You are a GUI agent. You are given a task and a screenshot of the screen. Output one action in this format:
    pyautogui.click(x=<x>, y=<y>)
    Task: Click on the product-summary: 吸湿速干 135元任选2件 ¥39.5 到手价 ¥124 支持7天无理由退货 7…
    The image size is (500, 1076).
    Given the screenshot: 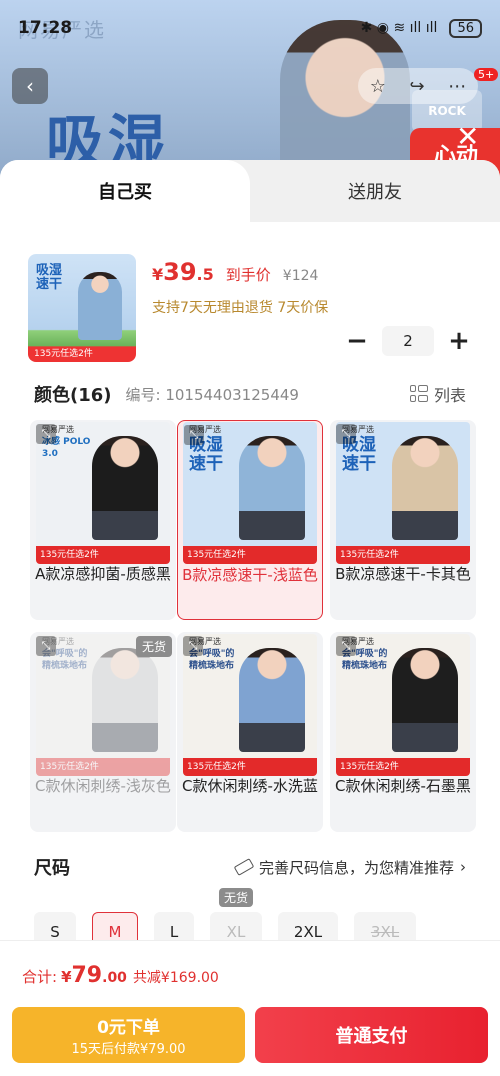 What is the action you would take?
    pyautogui.click(x=250, y=297)
    